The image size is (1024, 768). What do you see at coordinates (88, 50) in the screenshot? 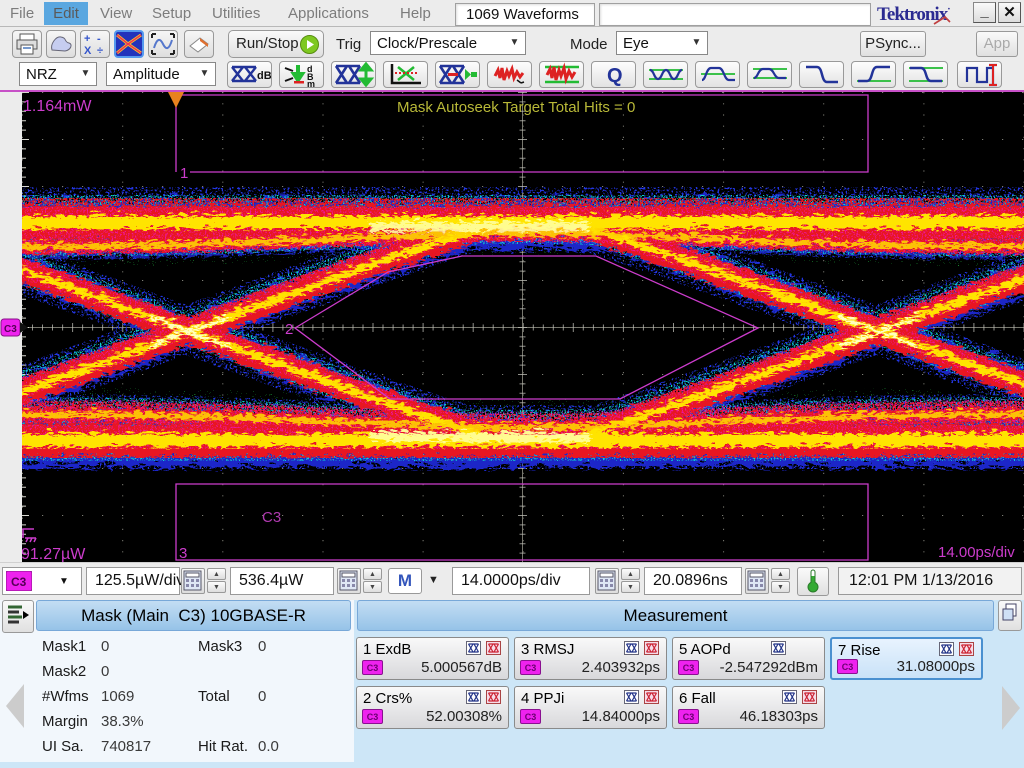
I see `svg-text: X` at bounding box center [88, 50].